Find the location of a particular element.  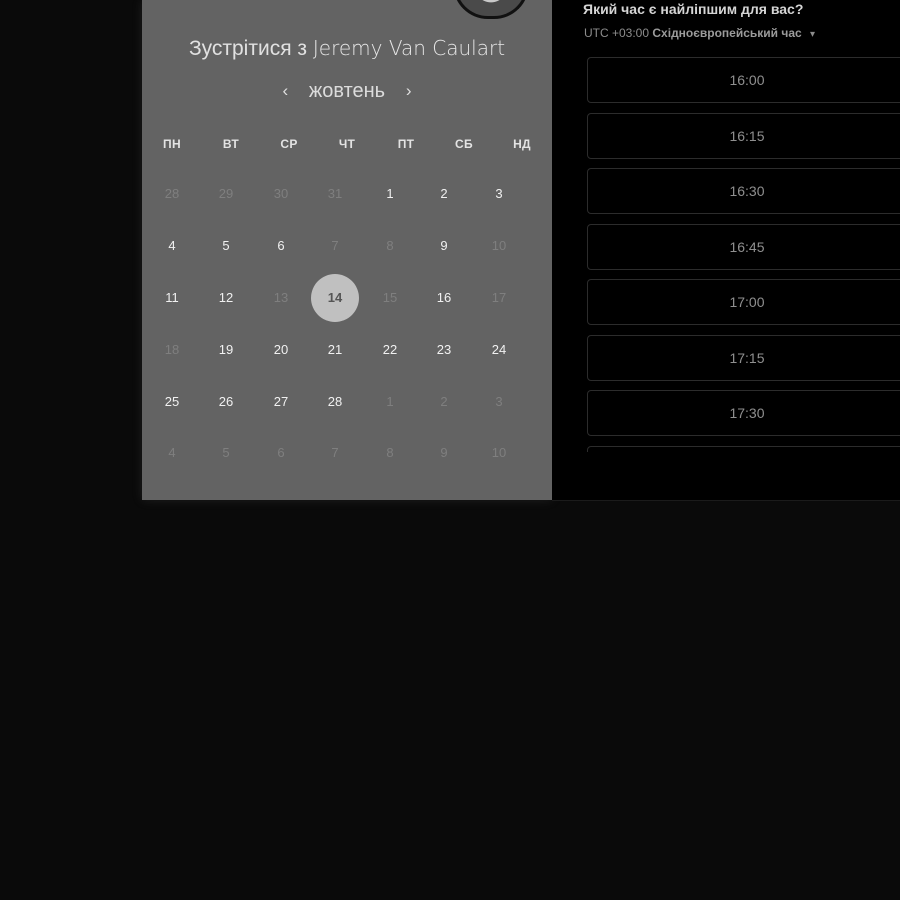

time-slot-button: 17:15 is located at coordinates (743, 357).